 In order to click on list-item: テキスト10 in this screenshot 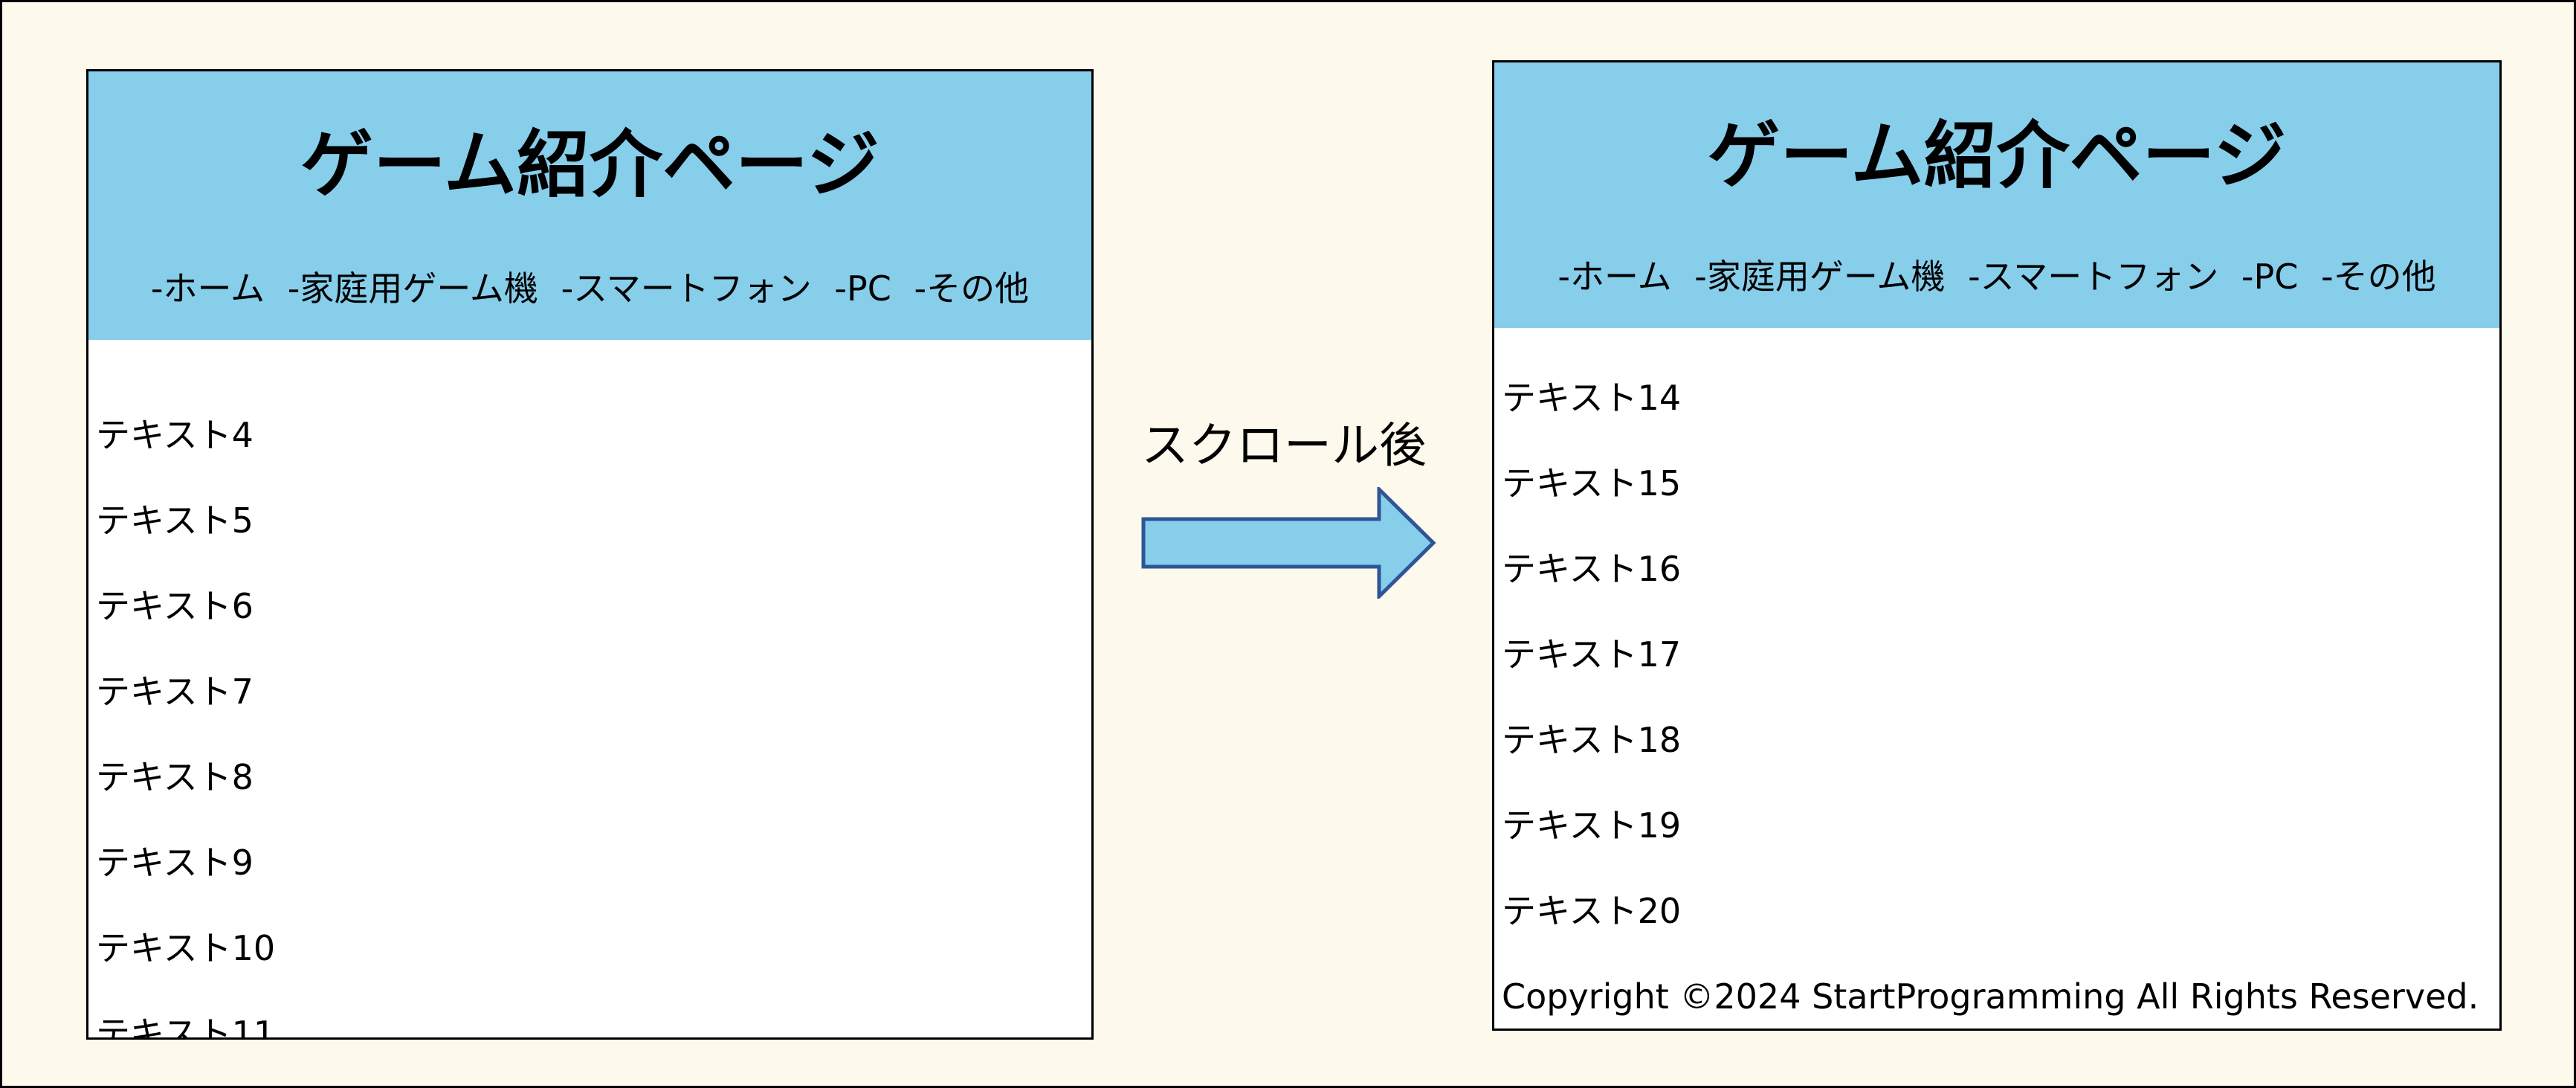, I will do `click(186, 948)`.